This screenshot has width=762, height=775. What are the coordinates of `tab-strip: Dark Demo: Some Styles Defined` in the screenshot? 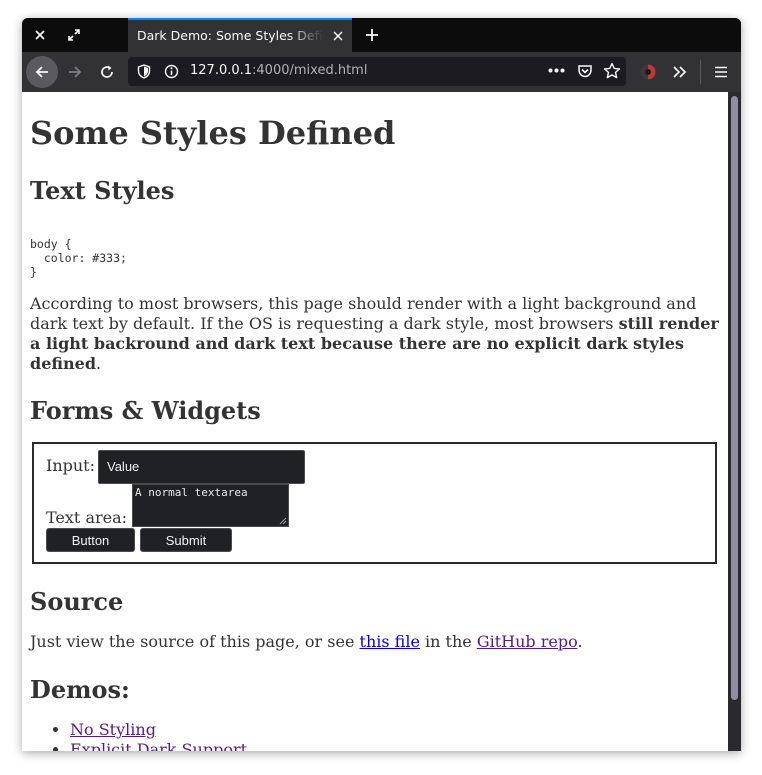 It's located at (381, 35).